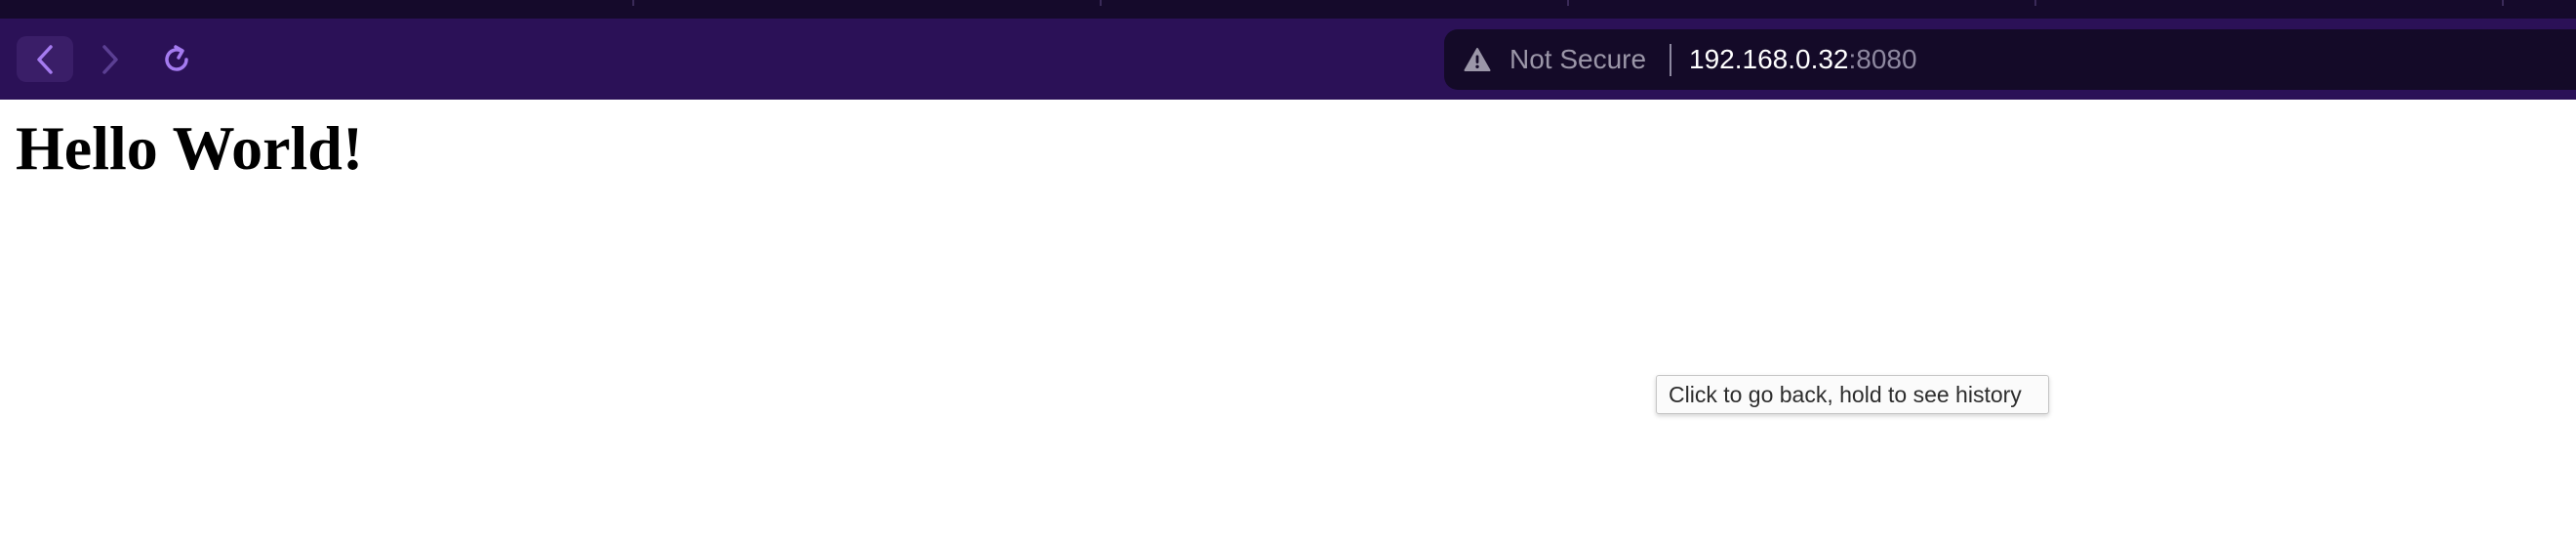 Image resolution: width=2576 pixels, height=541 pixels. What do you see at coordinates (1852, 395) in the screenshot?
I see `back-button-tooltip: Click to go back, hold to see history` at bounding box center [1852, 395].